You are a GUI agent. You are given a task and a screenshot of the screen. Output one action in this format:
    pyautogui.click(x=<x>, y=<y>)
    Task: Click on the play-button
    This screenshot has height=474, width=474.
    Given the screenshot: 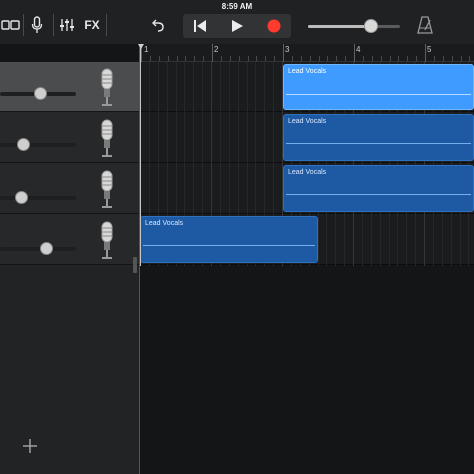 What is the action you would take?
    pyautogui.click(x=237, y=26)
    